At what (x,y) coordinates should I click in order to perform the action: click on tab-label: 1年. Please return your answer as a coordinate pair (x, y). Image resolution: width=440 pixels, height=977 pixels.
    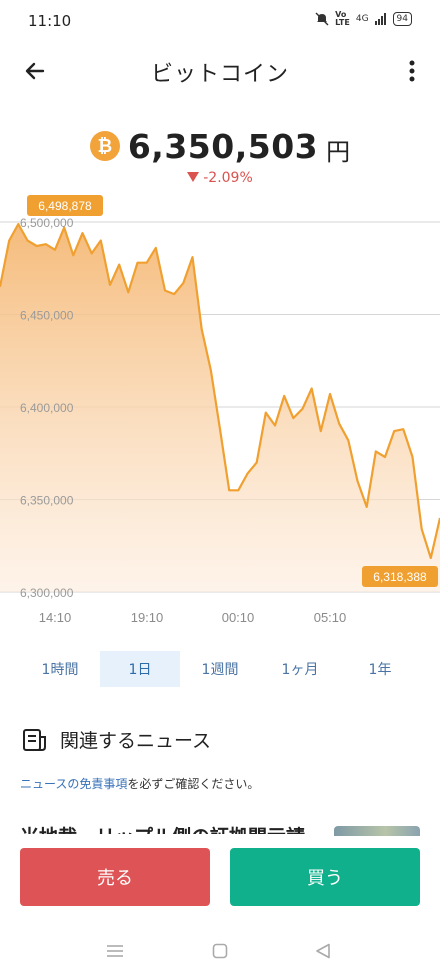
    Looking at the image, I should click on (380, 670).